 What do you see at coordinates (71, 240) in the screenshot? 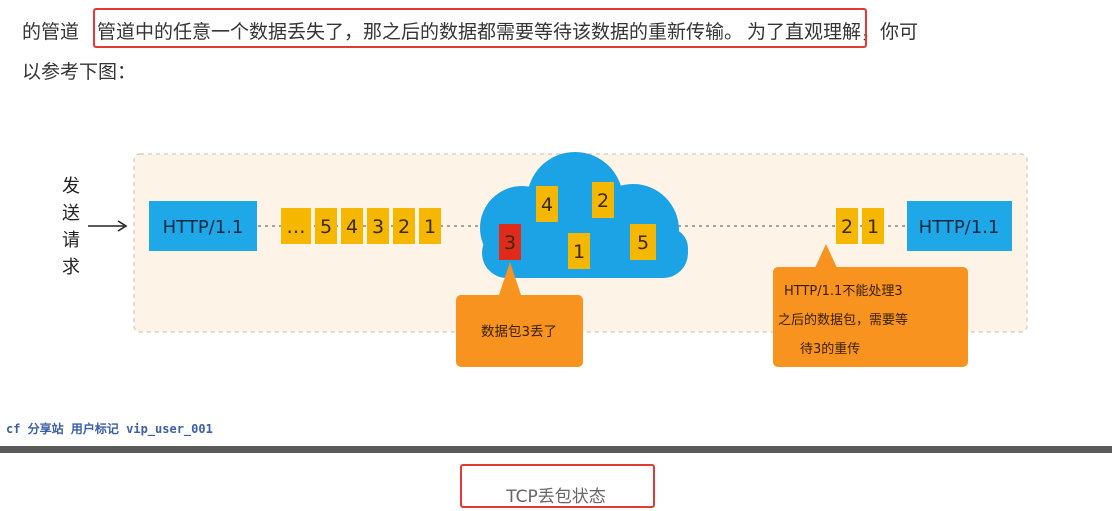
I see `side-label-char-2: 请` at bounding box center [71, 240].